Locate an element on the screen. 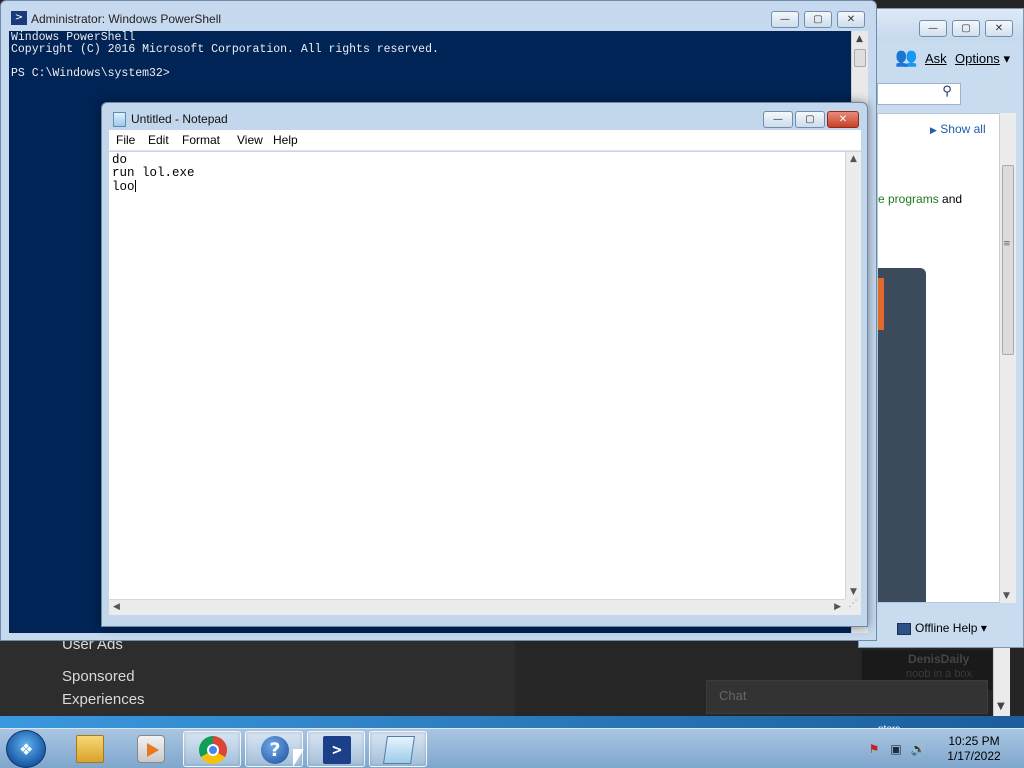  options-label: Options is located at coordinates (977, 58).